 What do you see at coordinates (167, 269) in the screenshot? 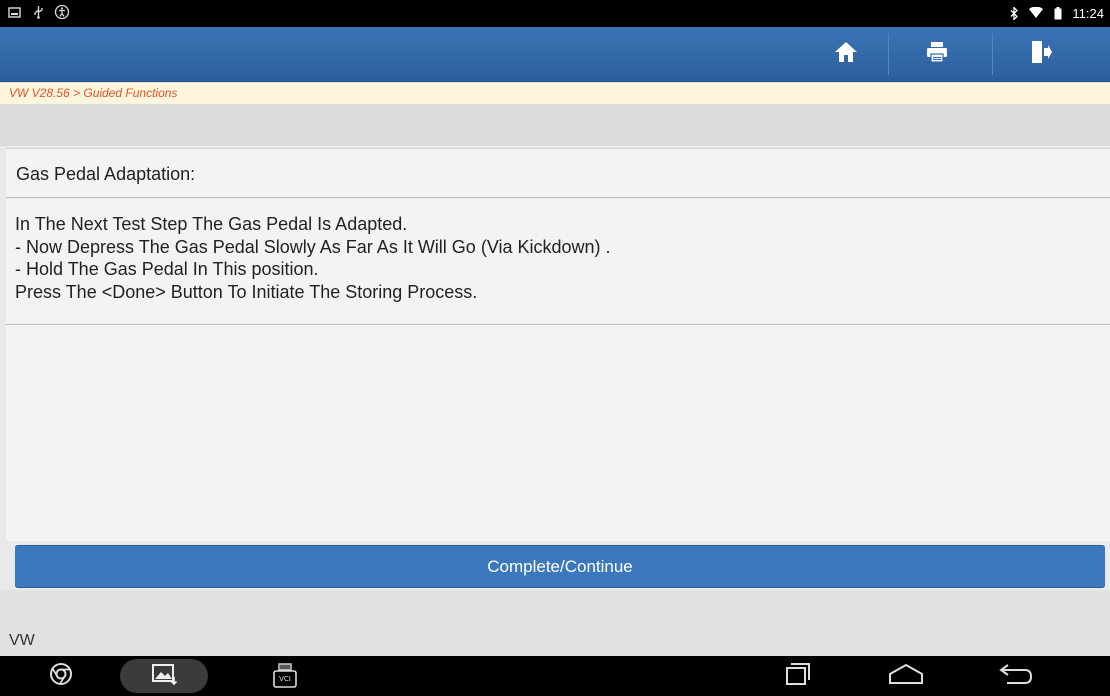
I see `instruction-line: - Hold The Gas Pedal In This position.` at bounding box center [167, 269].